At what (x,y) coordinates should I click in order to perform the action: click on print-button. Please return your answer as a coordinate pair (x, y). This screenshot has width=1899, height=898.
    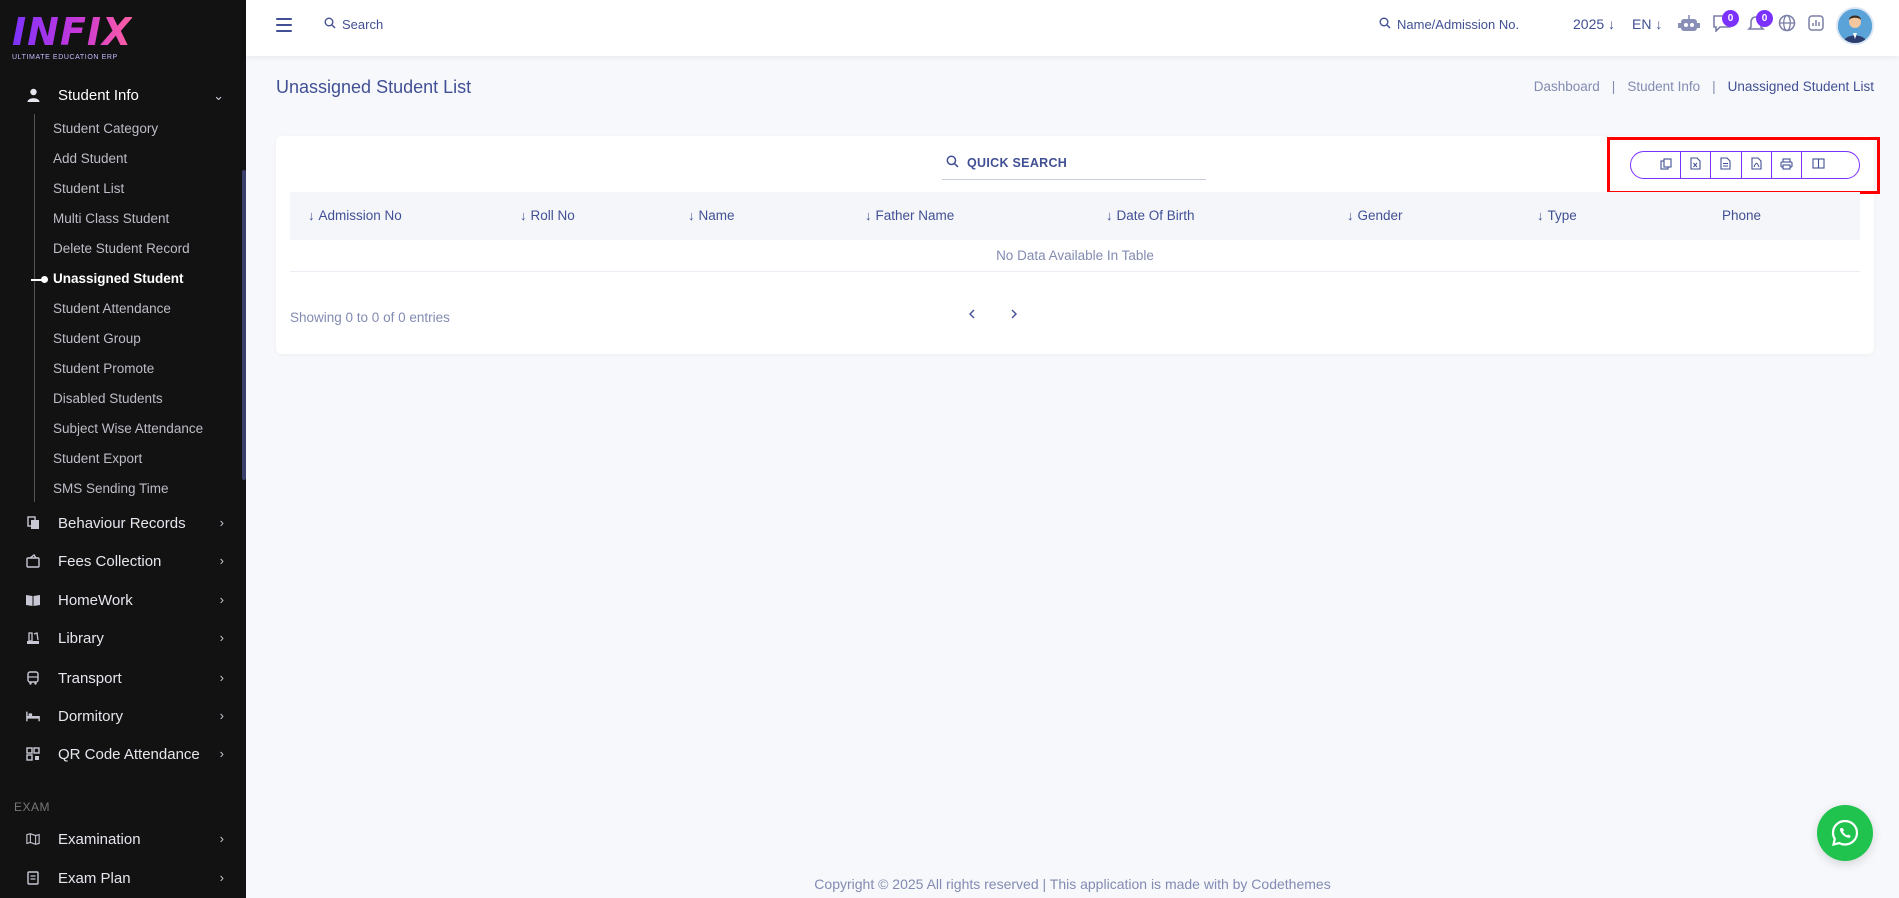
    Looking at the image, I should click on (1787, 165).